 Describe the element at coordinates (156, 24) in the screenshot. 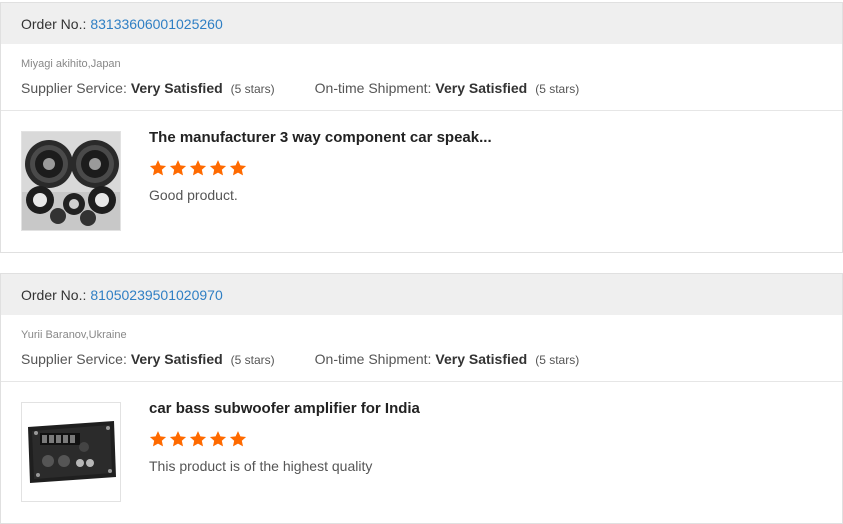

I see `order-number-link: 83133606001025260` at that location.